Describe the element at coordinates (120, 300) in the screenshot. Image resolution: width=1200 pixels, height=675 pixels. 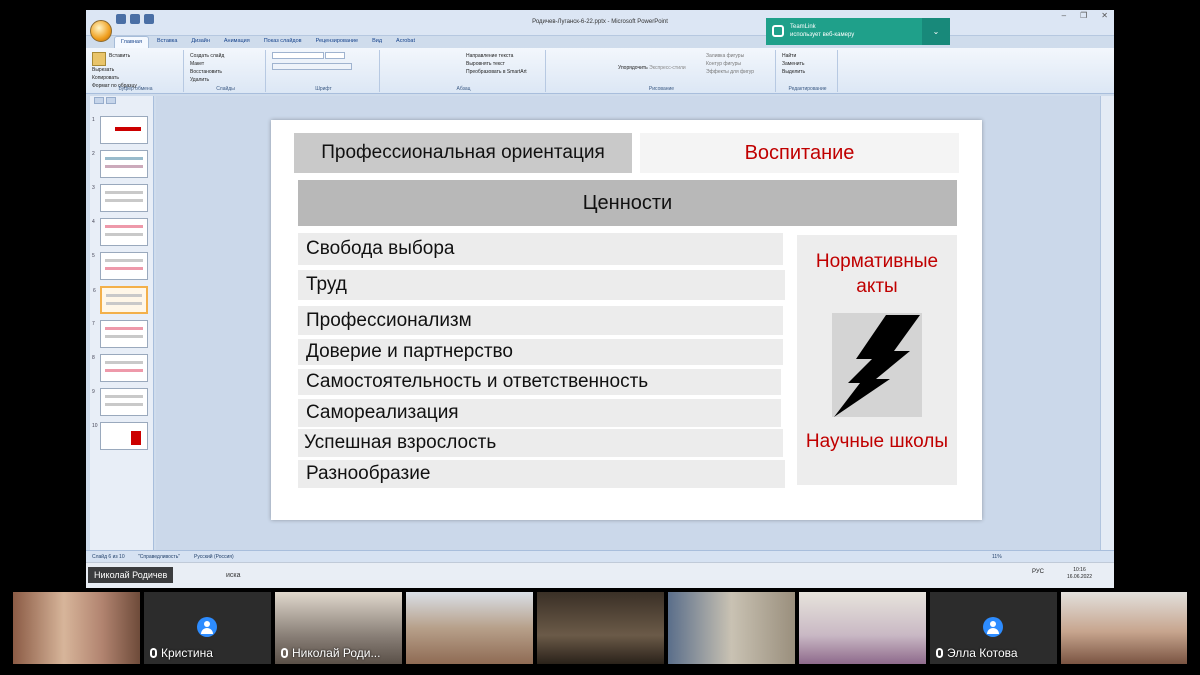
I see `slide-thumbnail-selected: 6` at that location.